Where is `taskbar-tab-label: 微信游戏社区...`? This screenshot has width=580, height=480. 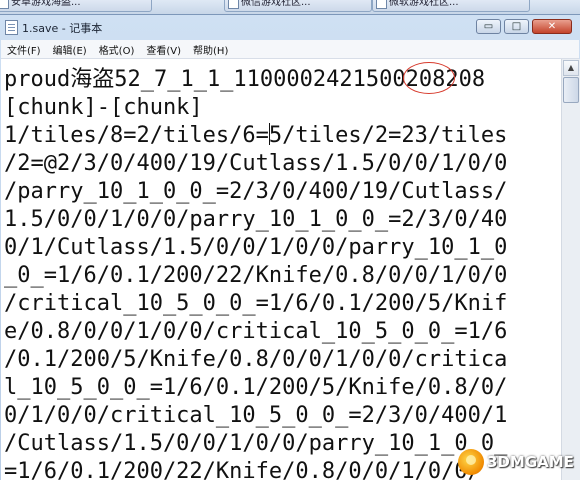 taskbar-tab-label: 微信游戏社区... is located at coordinates (276, 4).